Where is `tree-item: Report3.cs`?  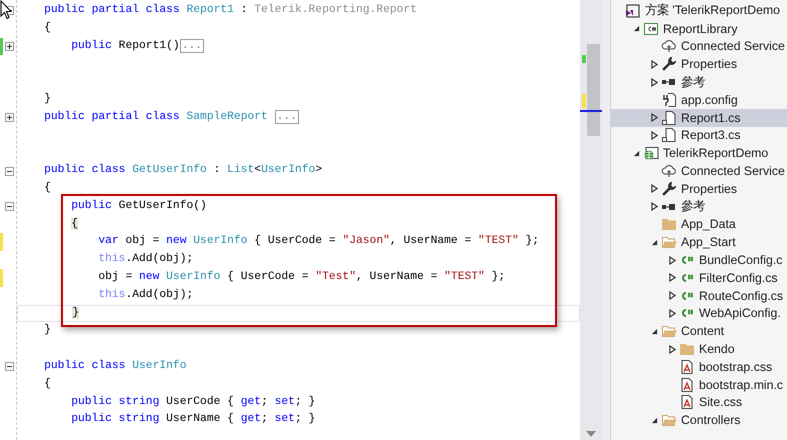
tree-item: Report3.cs is located at coordinates (699, 135).